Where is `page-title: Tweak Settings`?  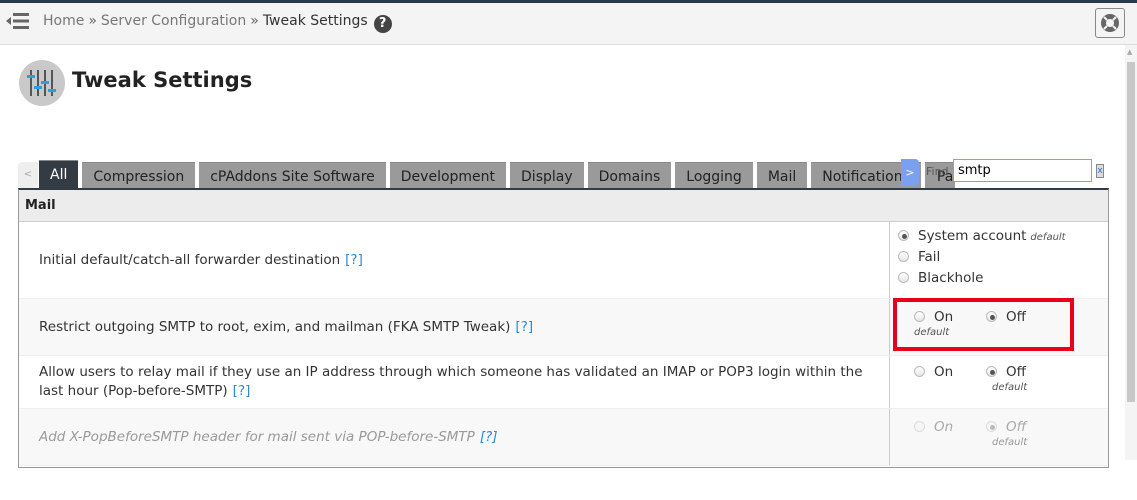
page-title: Tweak Settings is located at coordinates (162, 80).